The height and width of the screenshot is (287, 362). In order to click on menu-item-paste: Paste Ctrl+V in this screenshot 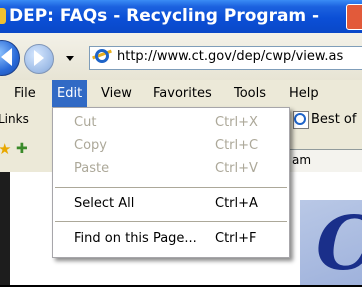, I will do `click(171, 169)`.